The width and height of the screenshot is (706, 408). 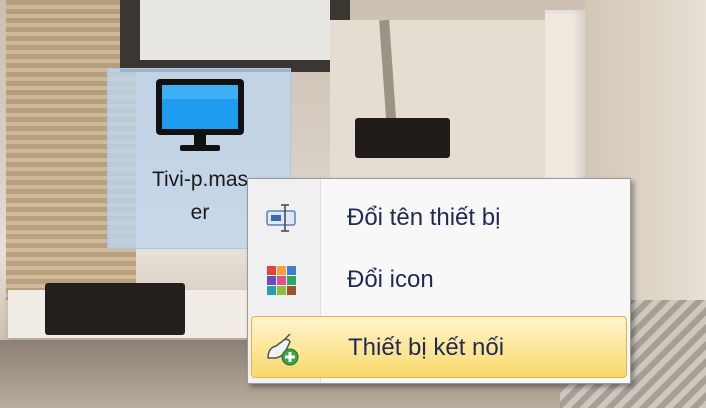 What do you see at coordinates (281, 218) in the screenshot?
I see `rename-icon` at bounding box center [281, 218].